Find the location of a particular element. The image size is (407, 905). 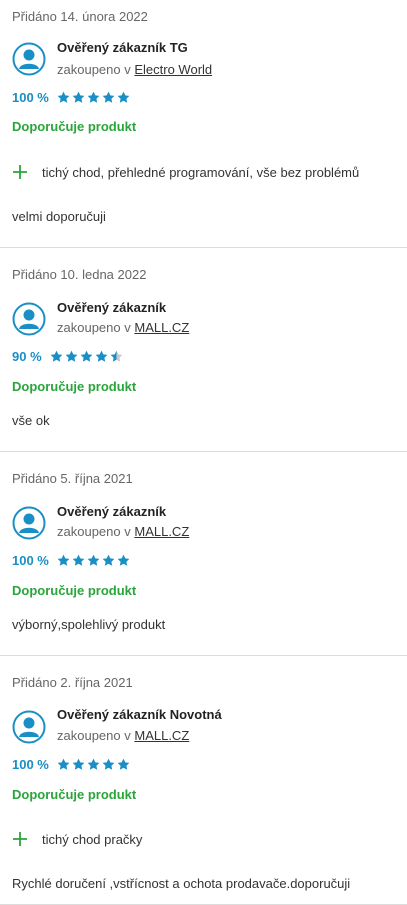

review-shop-line: zakoupeno v Electro World is located at coordinates (134, 69).